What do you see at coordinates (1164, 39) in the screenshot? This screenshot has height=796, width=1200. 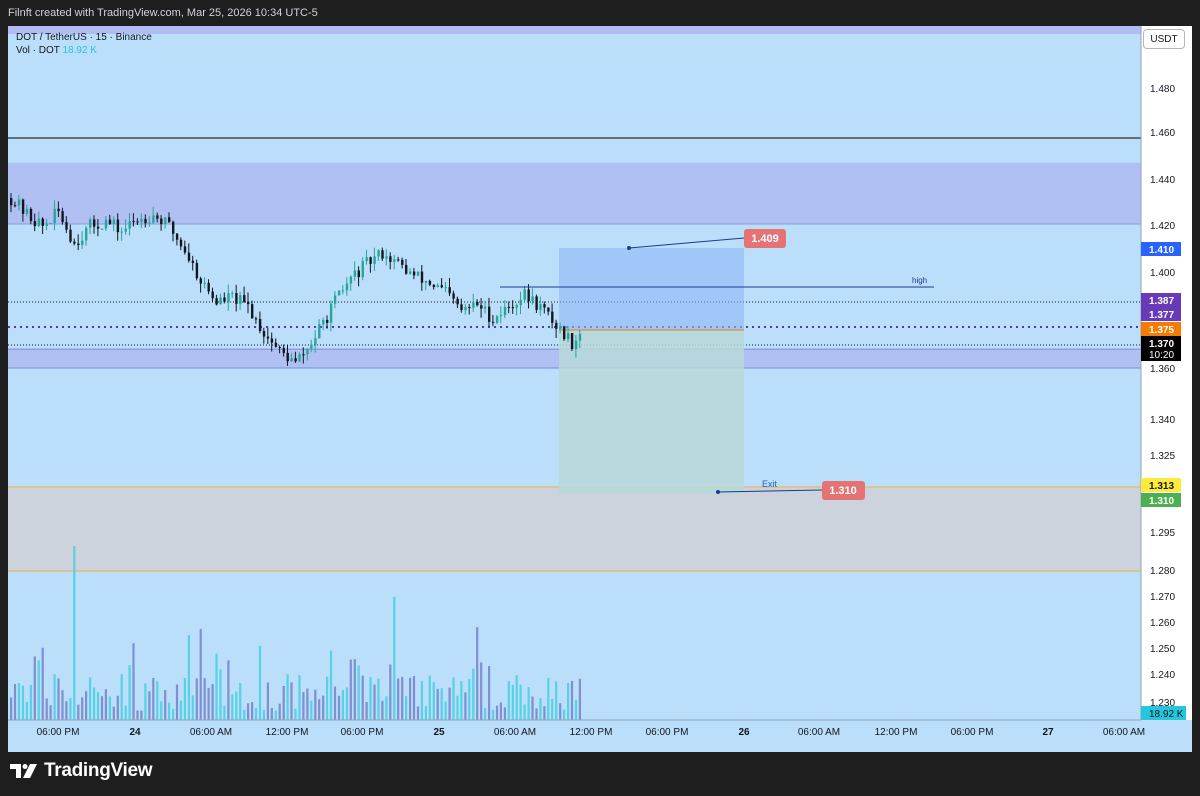 I see `currency-button: USDT` at bounding box center [1164, 39].